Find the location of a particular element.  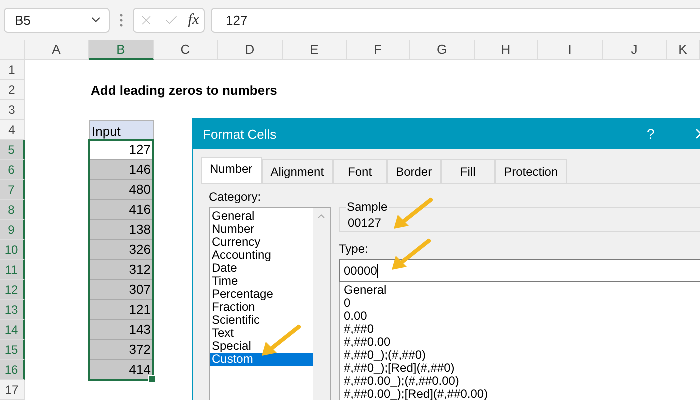

list-item: Scientific is located at coordinates (261, 320).